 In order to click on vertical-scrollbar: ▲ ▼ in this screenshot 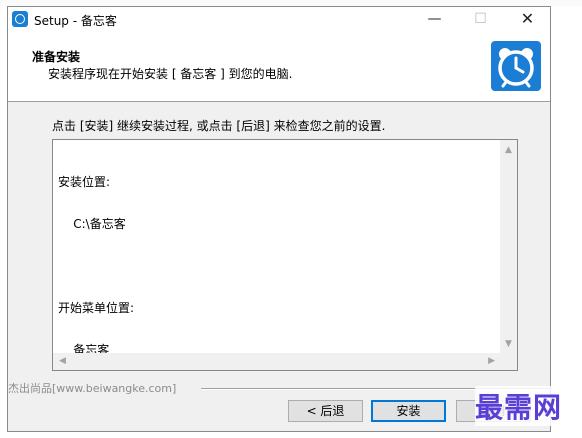, I will do `click(508, 247)`.